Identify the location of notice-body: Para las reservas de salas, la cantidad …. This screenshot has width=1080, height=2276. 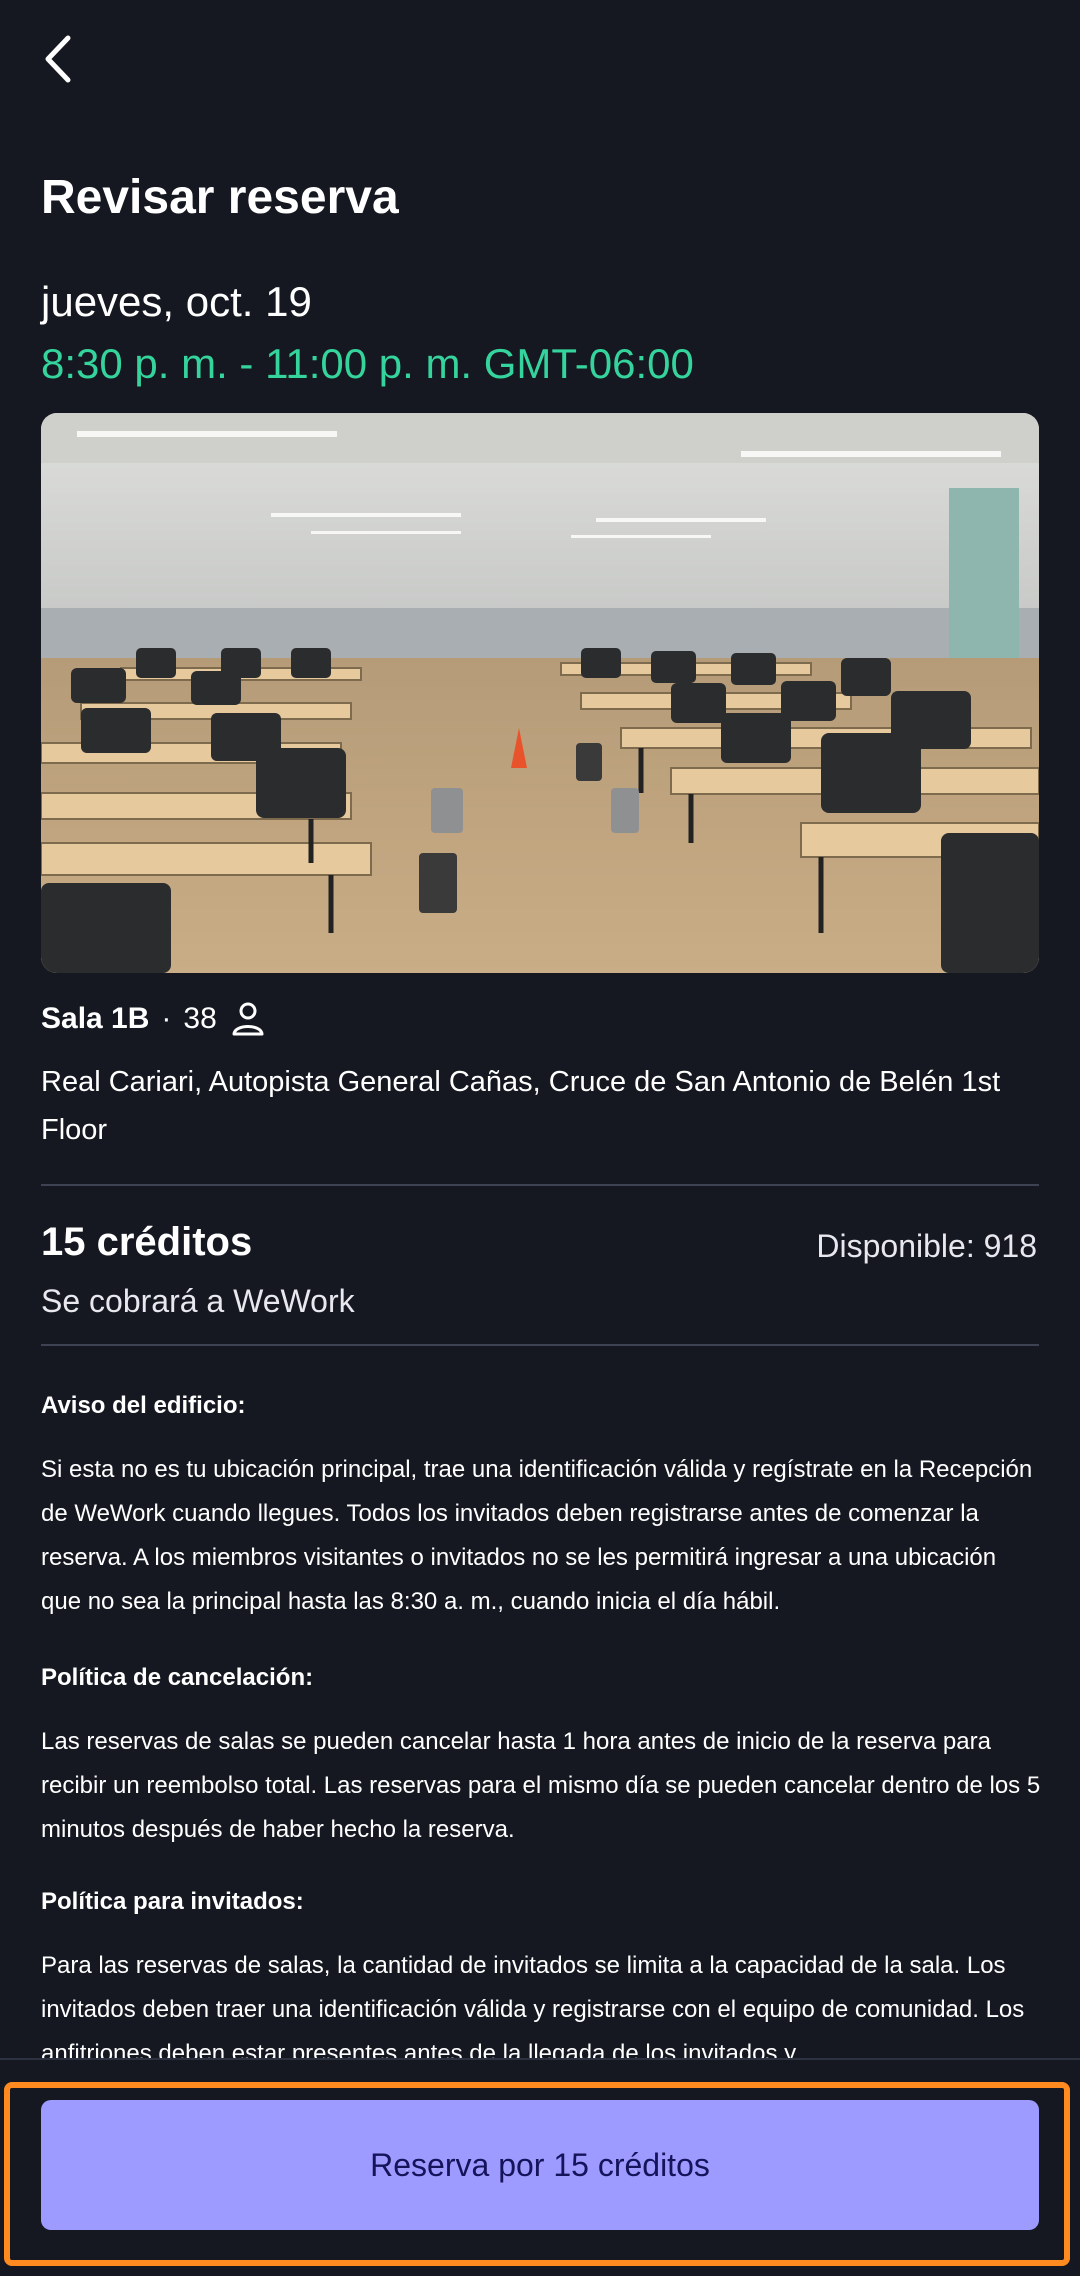
(533, 2009).